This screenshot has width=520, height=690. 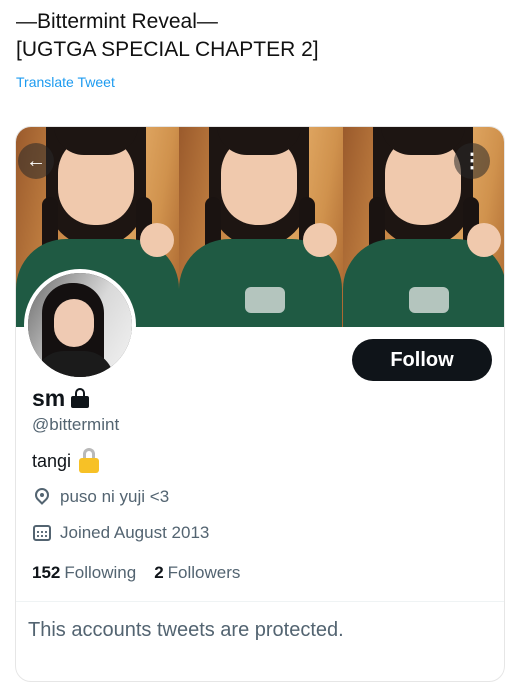 I want to click on followers-link: 2 Followers, so click(x=197, y=573).